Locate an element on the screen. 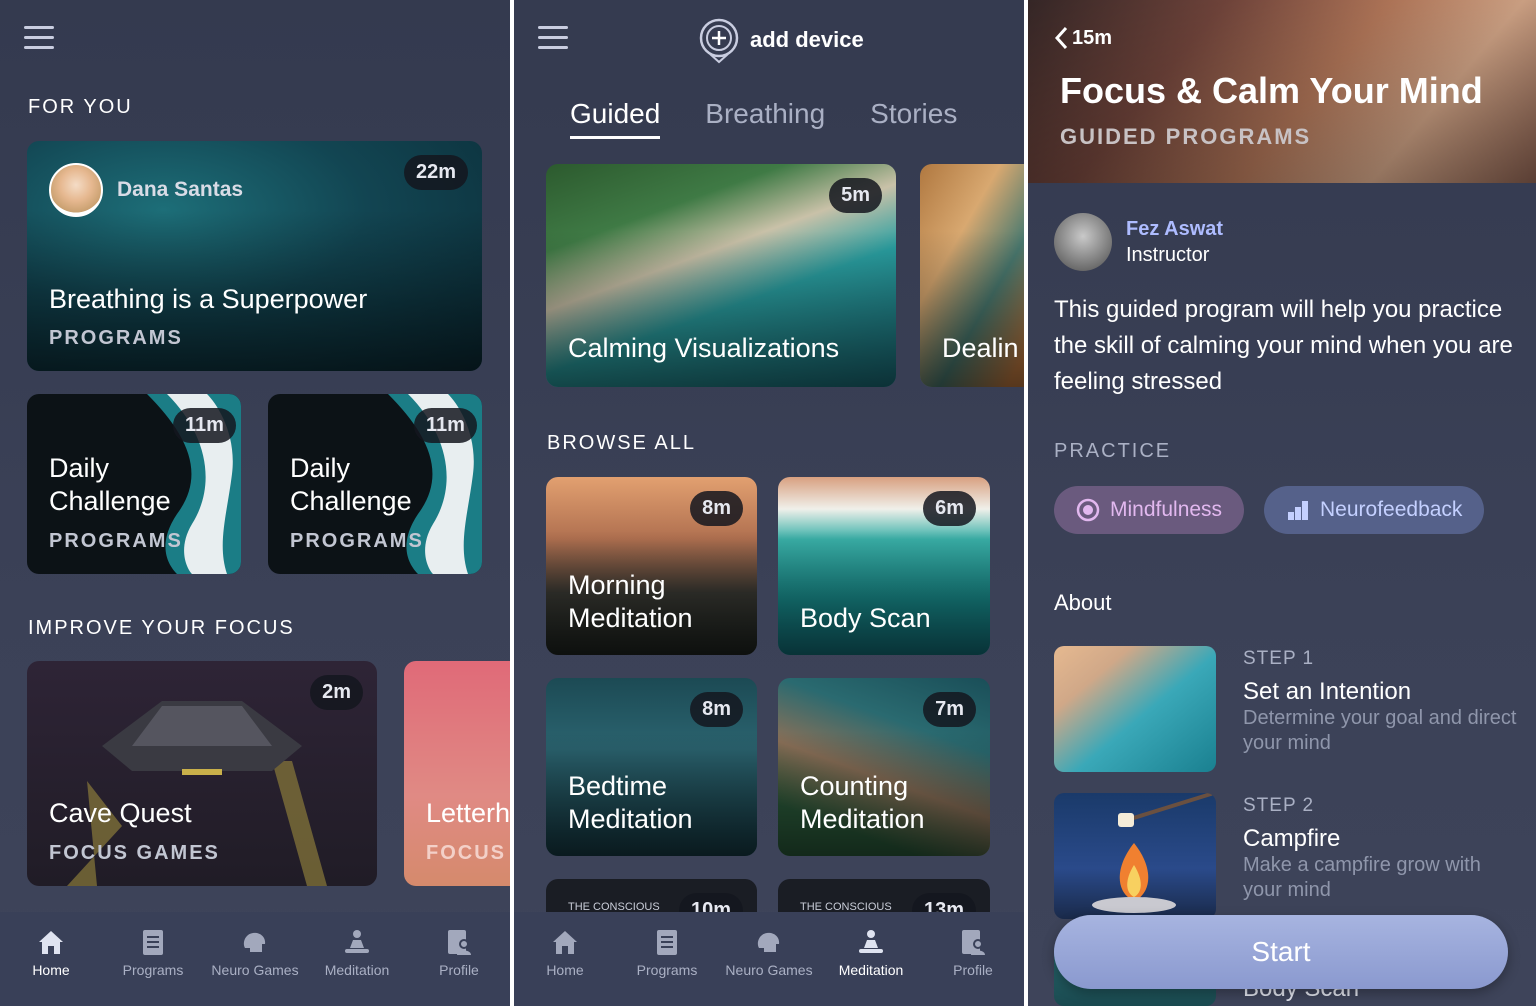  step-label: STEP 2 is located at coordinates (1279, 805).